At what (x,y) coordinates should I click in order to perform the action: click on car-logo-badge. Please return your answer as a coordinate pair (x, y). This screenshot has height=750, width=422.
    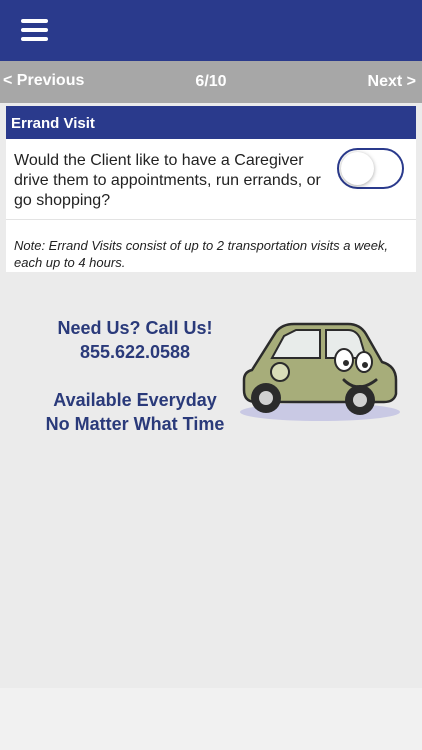
    Looking at the image, I should click on (280, 372).